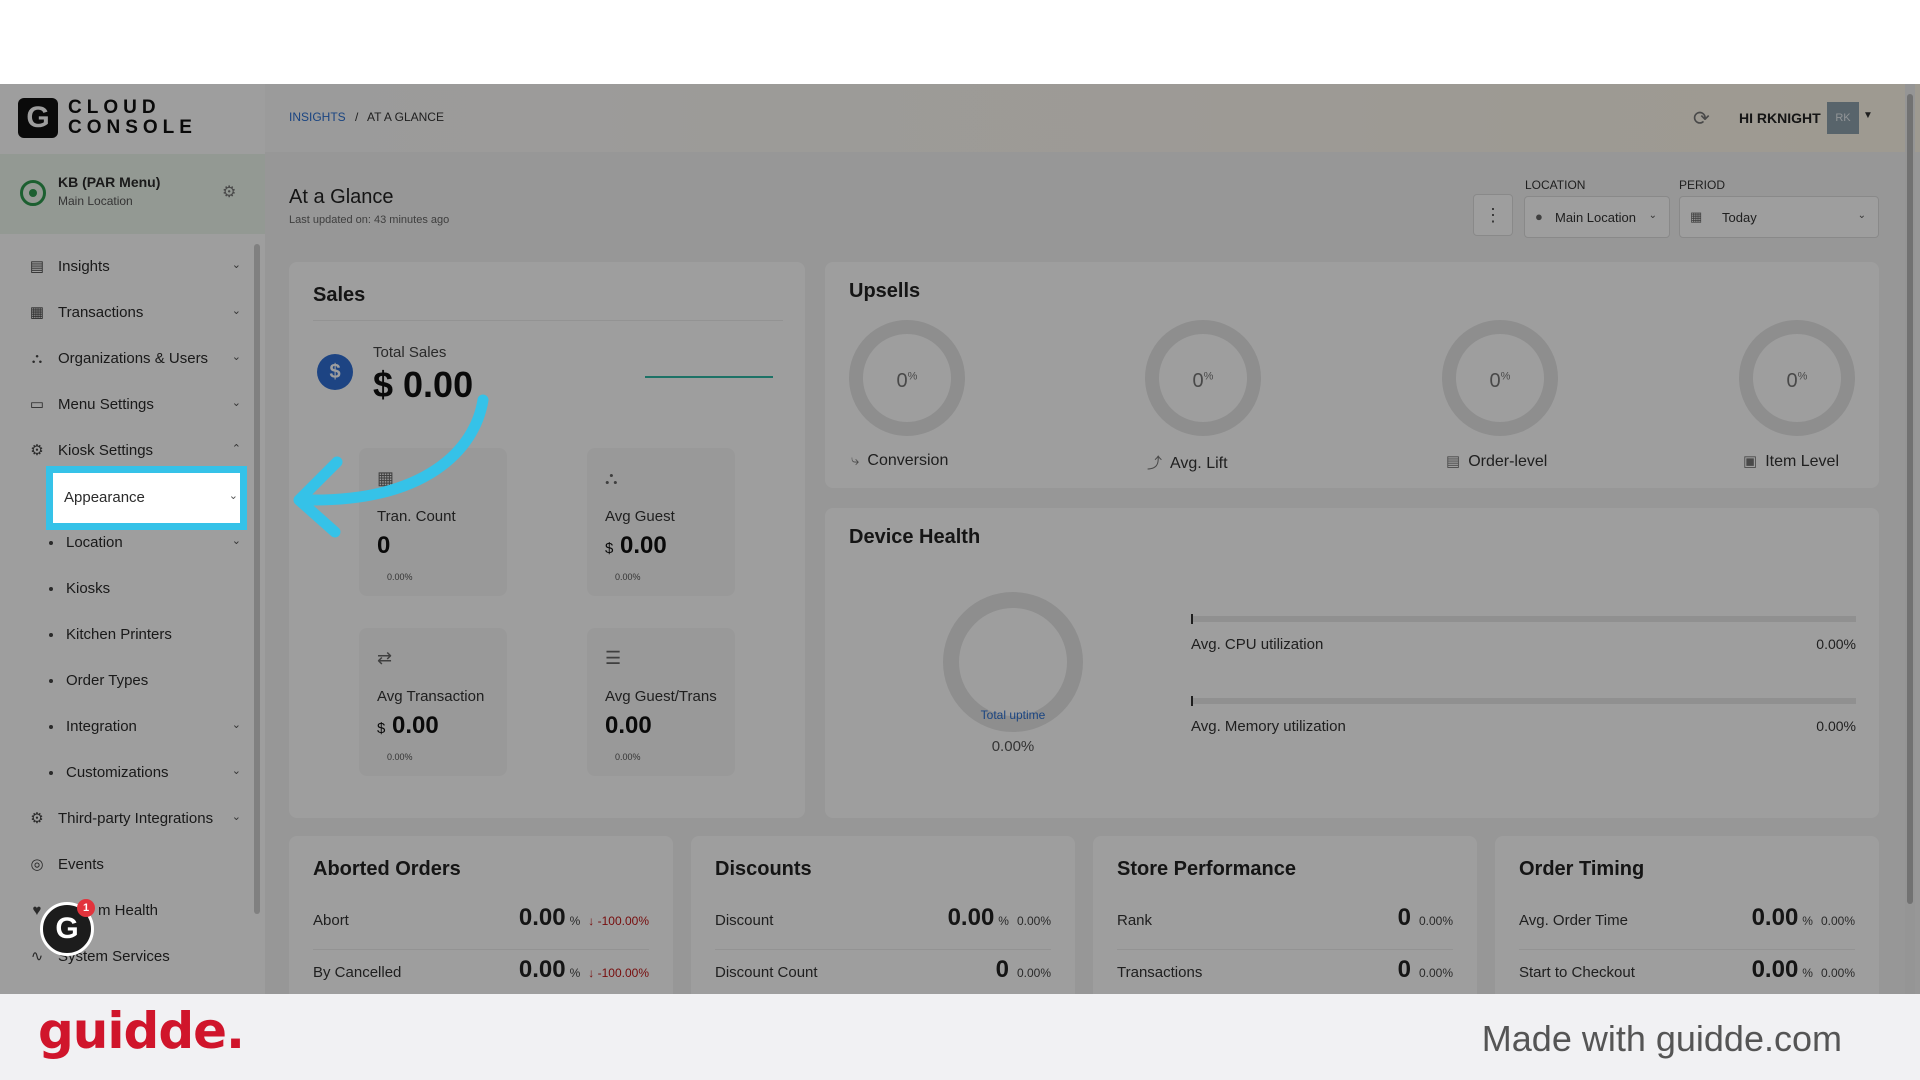  I want to click on uptime-label: Total uptime, so click(1013, 715).